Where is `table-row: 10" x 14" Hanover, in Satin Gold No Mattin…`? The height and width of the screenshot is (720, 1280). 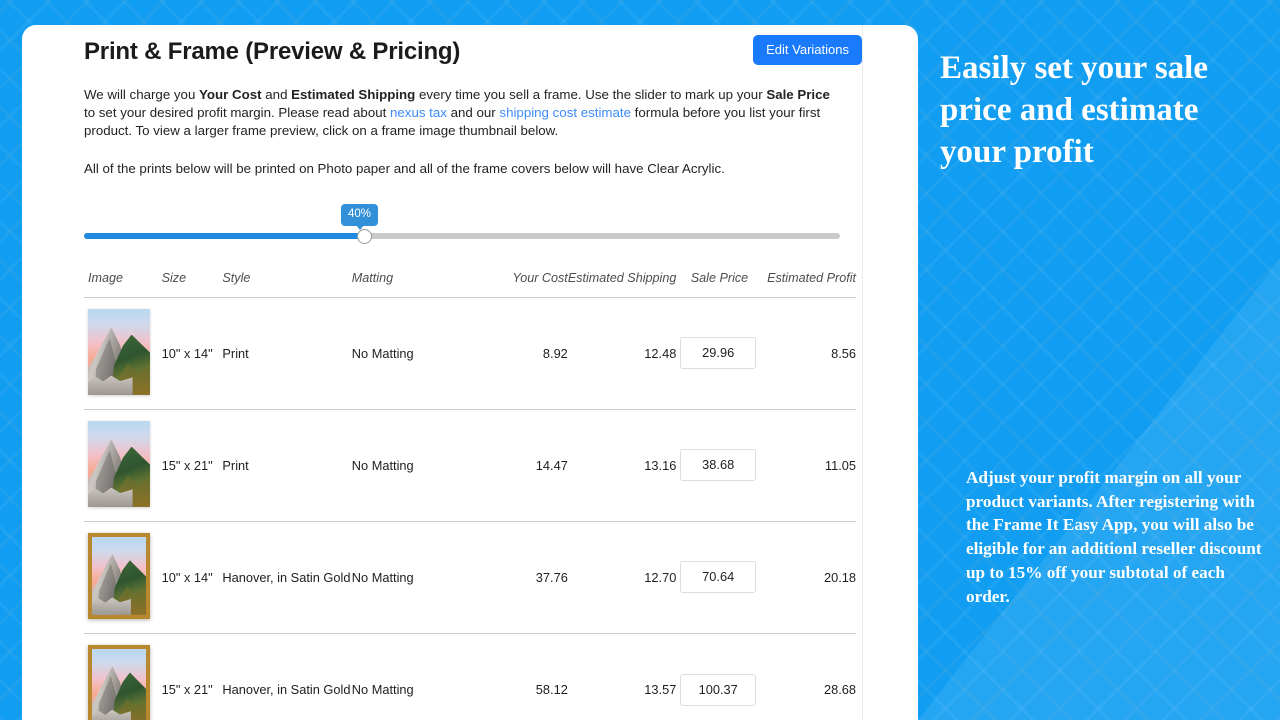
table-row: 10" x 14" Hanover, in Satin Gold No Mattin… is located at coordinates (470, 577).